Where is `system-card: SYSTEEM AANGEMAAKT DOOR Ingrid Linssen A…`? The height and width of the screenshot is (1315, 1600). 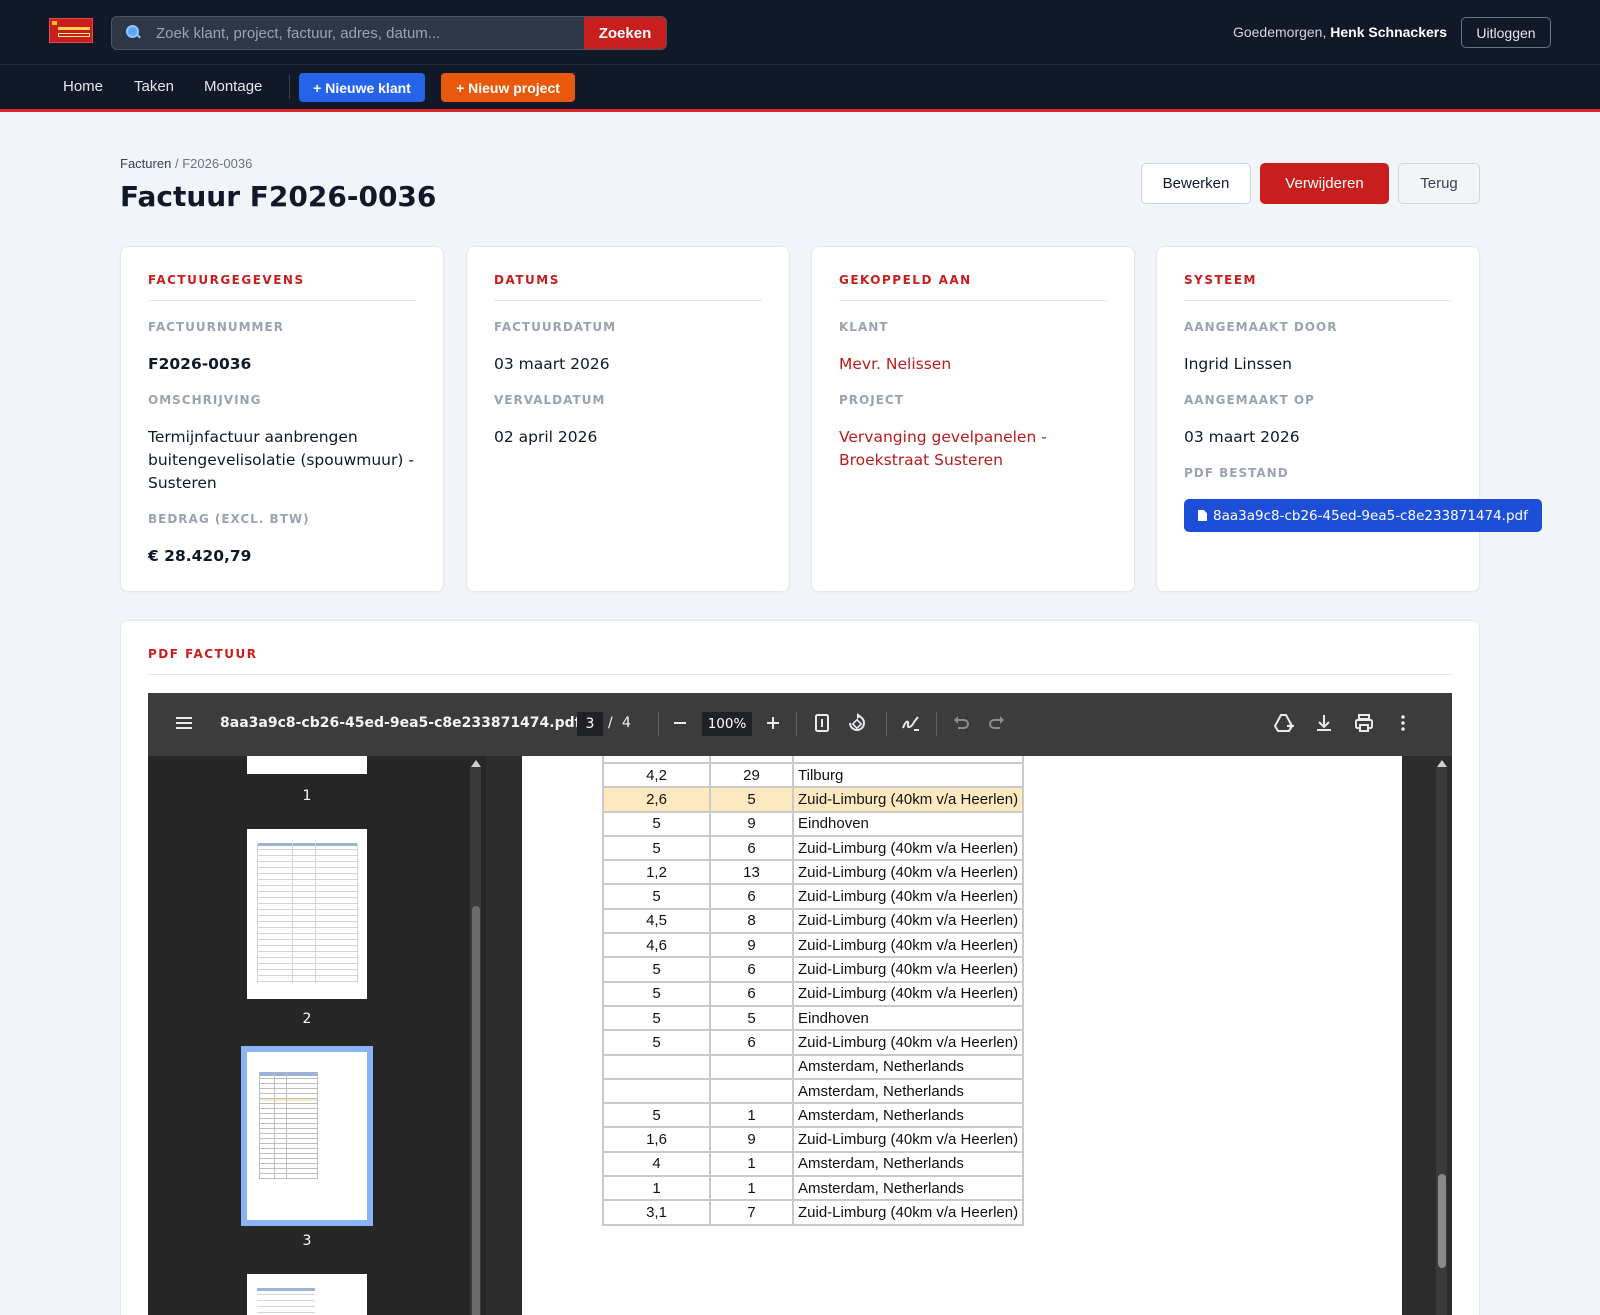 system-card: SYSTEEM AANGEMAAKT DOOR Ingrid Linssen A… is located at coordinates (1349, 419).